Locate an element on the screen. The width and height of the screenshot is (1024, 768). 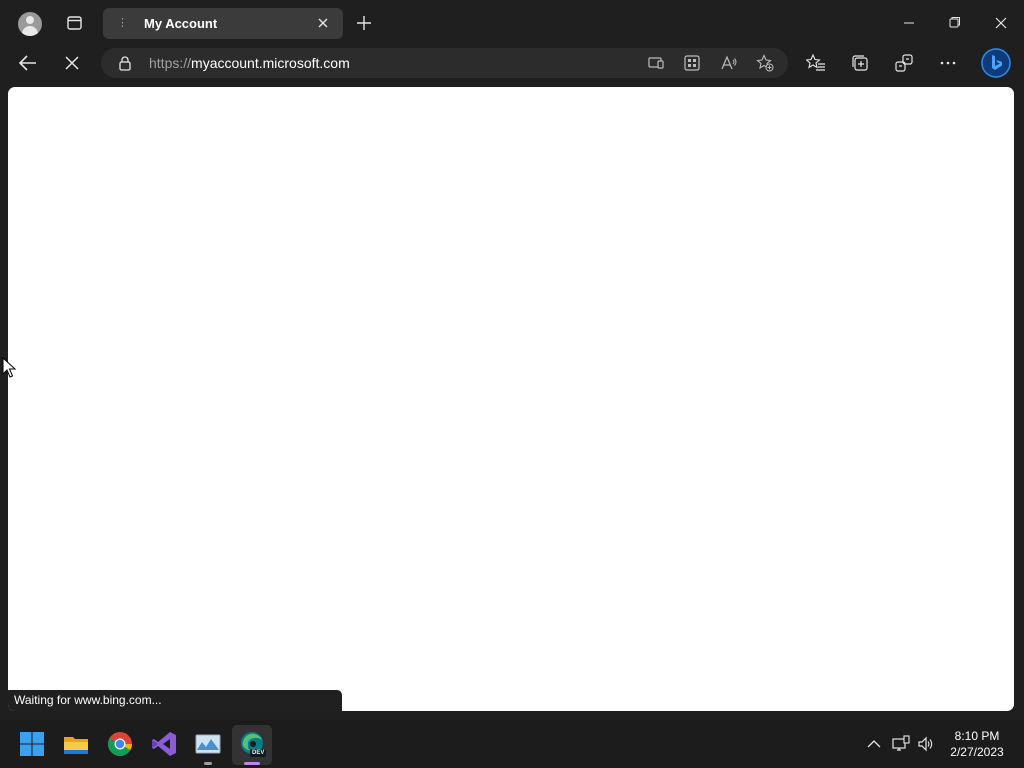
screenshot-tool-icon is located at coordinates (208, 744).